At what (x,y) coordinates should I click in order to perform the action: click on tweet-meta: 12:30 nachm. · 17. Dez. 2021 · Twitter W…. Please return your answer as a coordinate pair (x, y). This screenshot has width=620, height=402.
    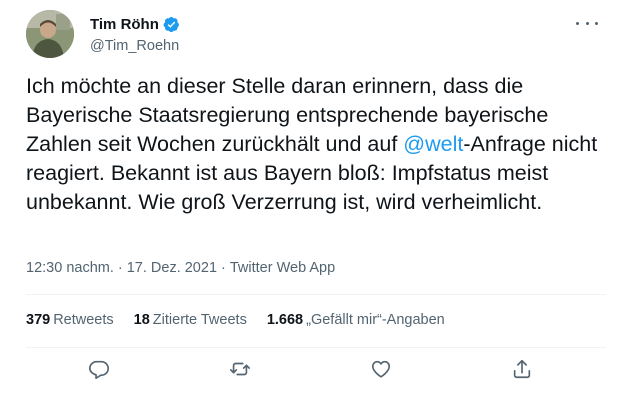
    Looking at the image, I should click on (180, 268).